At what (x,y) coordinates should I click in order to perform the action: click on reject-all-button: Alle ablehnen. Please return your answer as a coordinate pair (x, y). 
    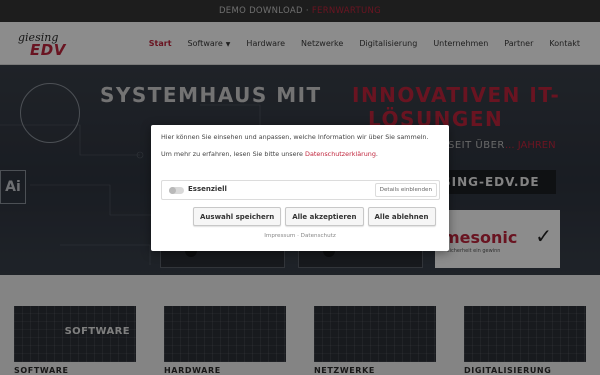
    Looking at the image, I should click on (401, 216).